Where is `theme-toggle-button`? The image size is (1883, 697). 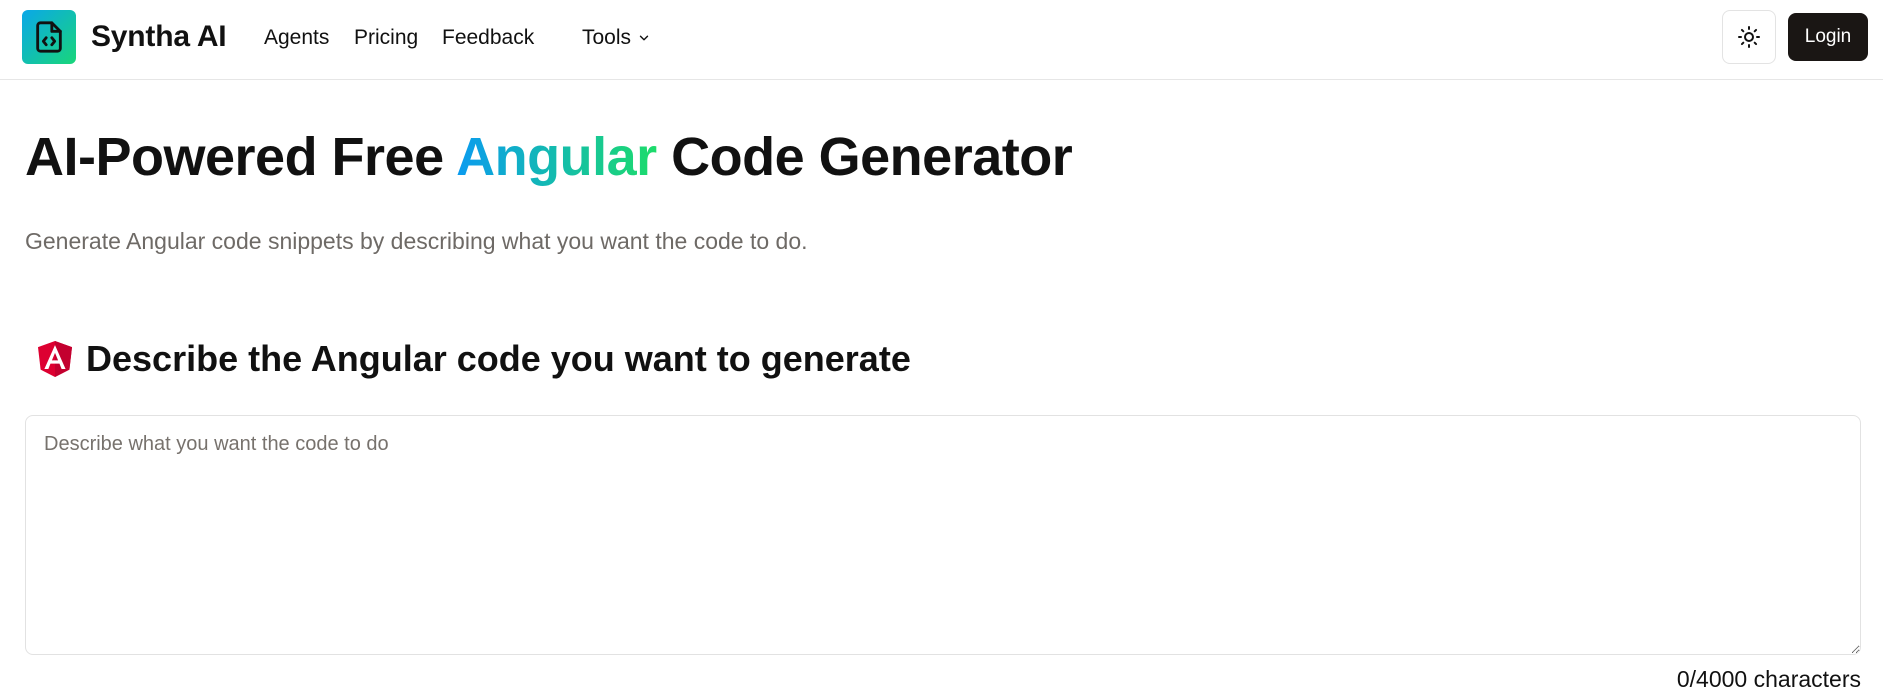
theme-toggle-button is located at coordinates (1749, 37).